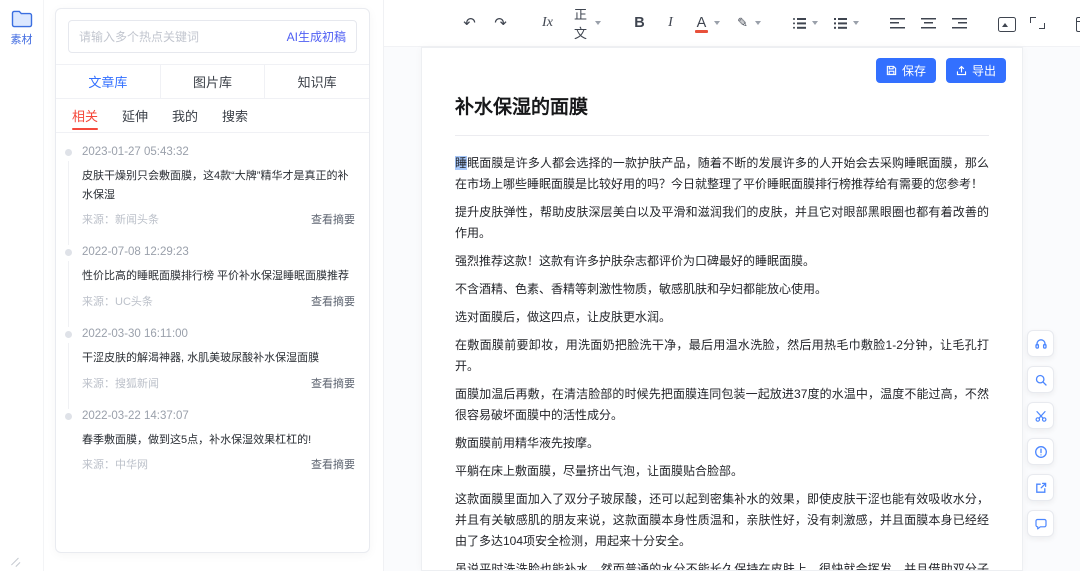 The width and height of the screenshot is (1080, 571). Describe the element at coordinates (85, 115) in the screenshot. I see `subtab-related: 相关` at that location.